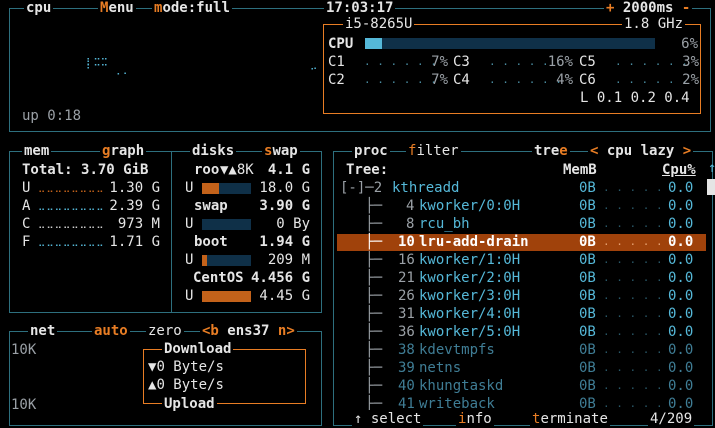  What do you see at coordinates (410, 224) in the screenshot?
I see `process-pid: 8` at bounding box center [410, 224].